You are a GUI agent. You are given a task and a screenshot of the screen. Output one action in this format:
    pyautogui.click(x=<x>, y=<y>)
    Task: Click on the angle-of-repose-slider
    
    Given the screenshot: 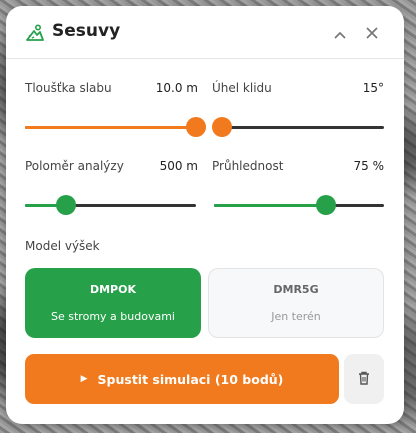 What is the action you would take?
    pyautogui.click(x=298, y=127)
    